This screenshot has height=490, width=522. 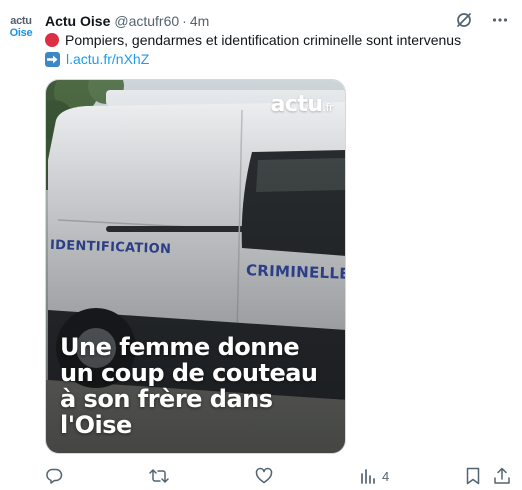 What do you see at coordinates (77, 21) in the screenshot?
I see `author-name: Actu Oise` at bounding box center [77, 21].